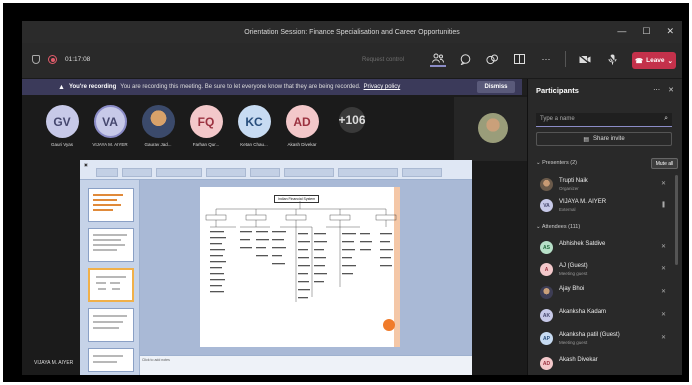 The height and width of the screenshot is (385, 692). I want to click on participant-role: Organizer, so click(569, 188).